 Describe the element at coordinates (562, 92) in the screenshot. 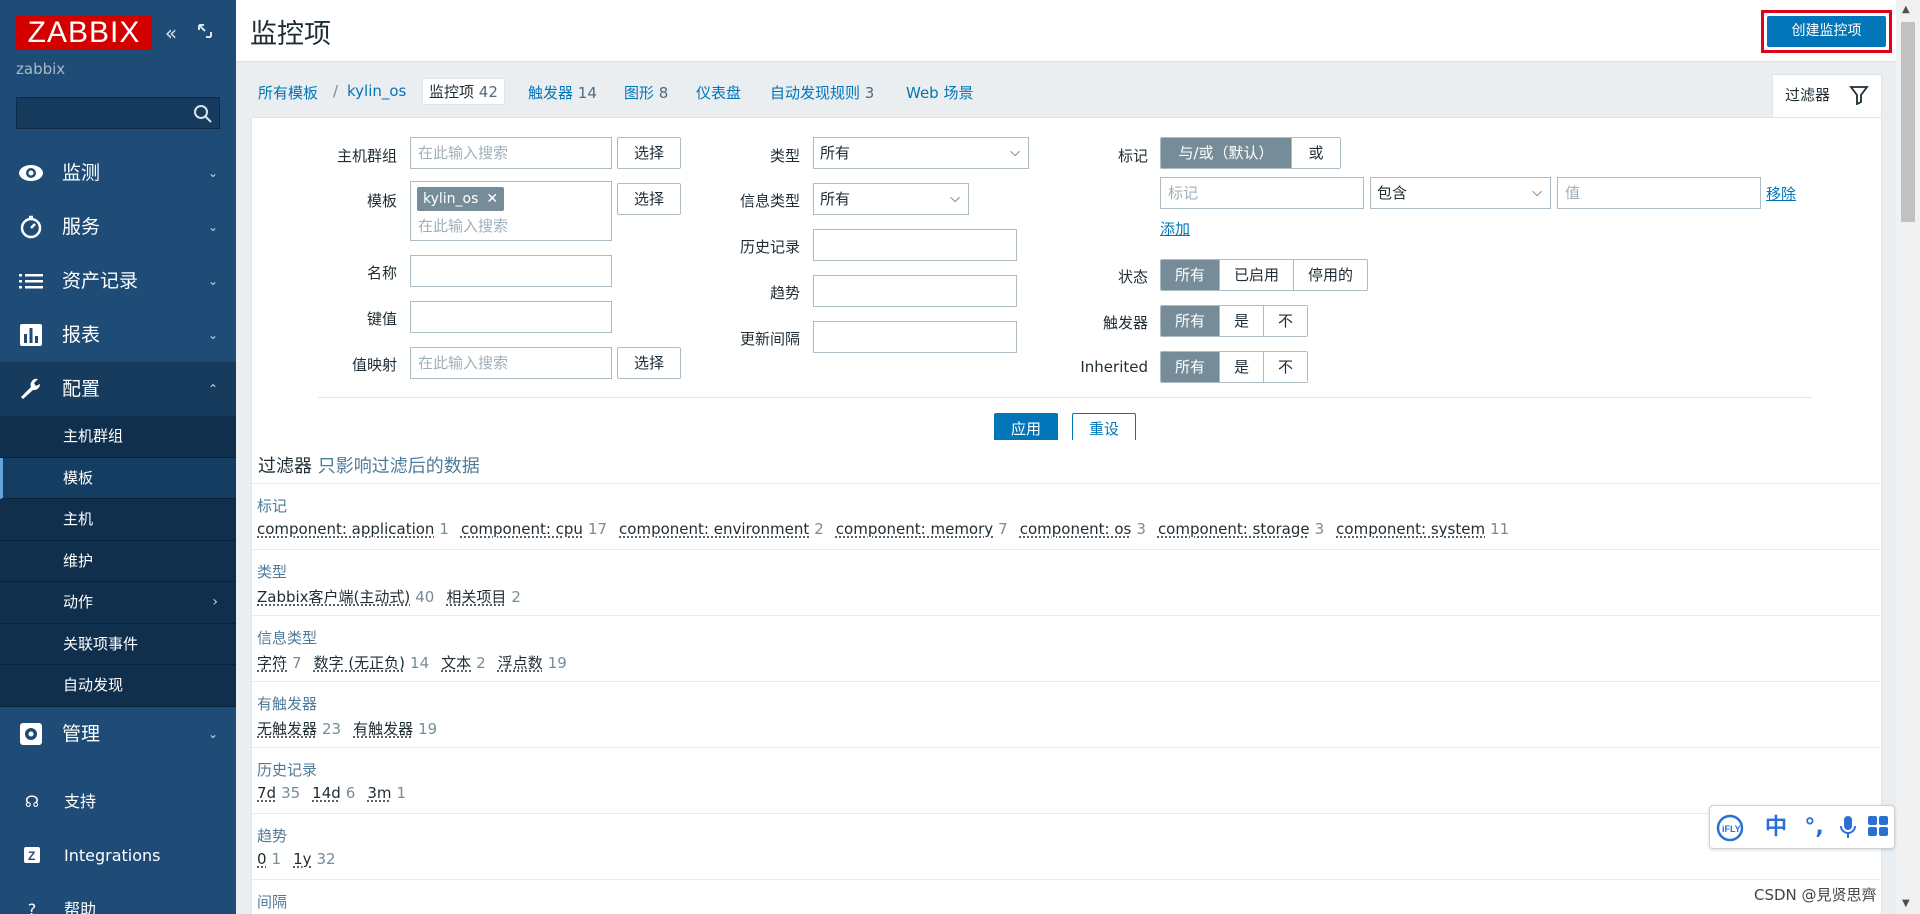

I see `tab-triggers: 触发器 14` at that location.